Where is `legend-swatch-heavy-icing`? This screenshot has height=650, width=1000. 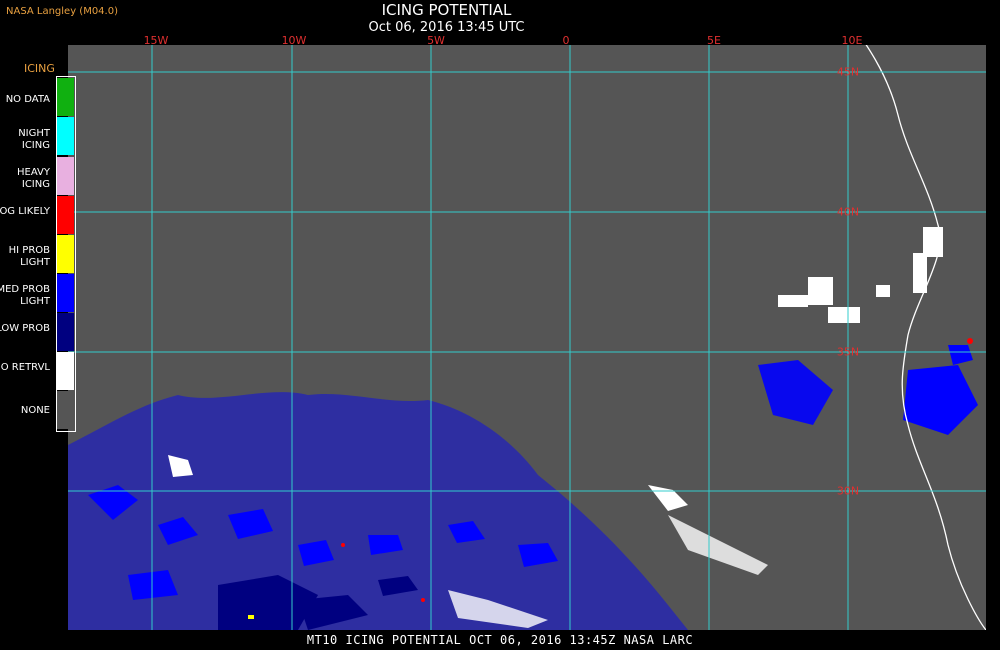
legend-swatch-heavy-icing is located at coordinates (65, 176).